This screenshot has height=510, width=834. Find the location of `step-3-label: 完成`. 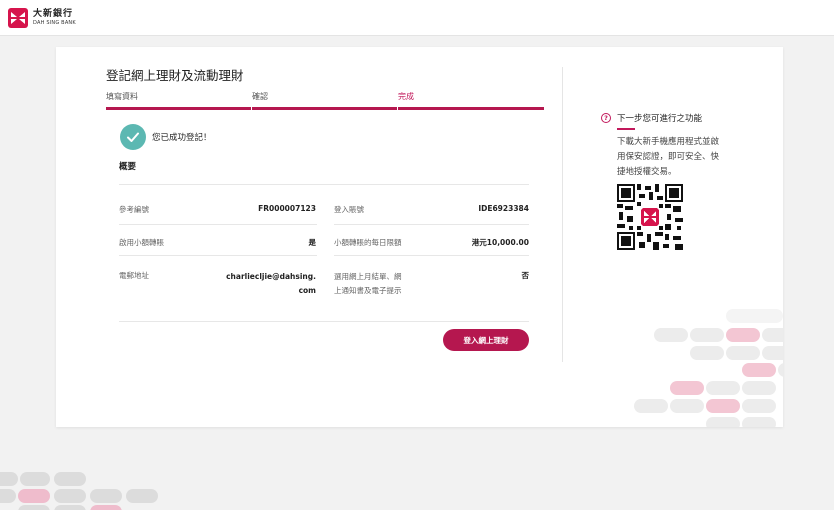

step-3-label: 完成 is located at coordinates (406, 96).